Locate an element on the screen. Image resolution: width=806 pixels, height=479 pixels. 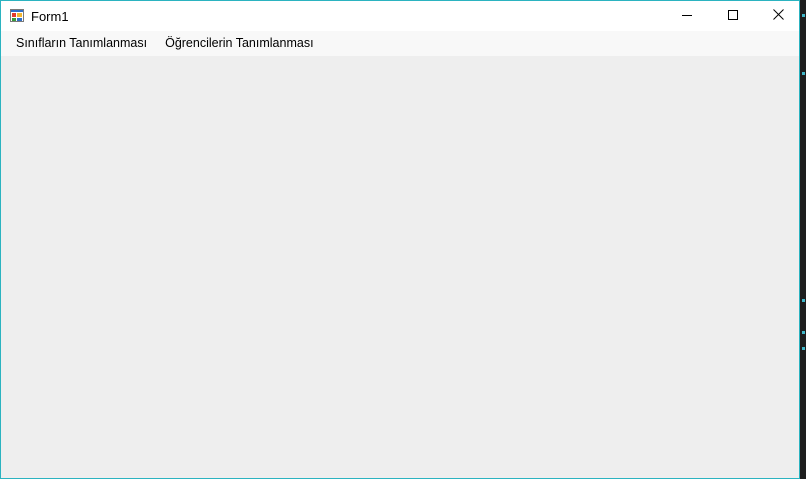
maximize-button is located at coordinates (733, 16).